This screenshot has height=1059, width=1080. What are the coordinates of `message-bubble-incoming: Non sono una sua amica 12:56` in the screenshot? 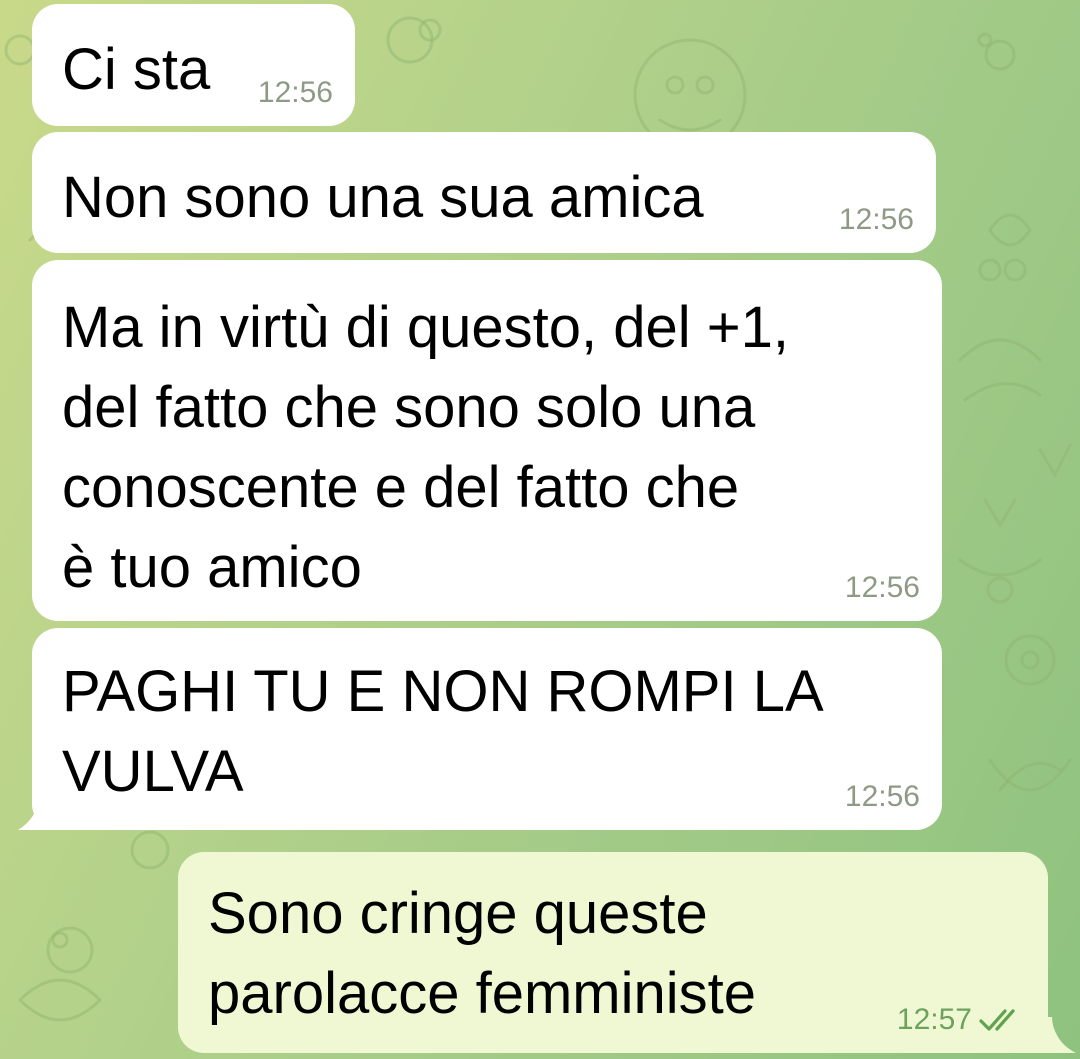 It's located at (484, 192).